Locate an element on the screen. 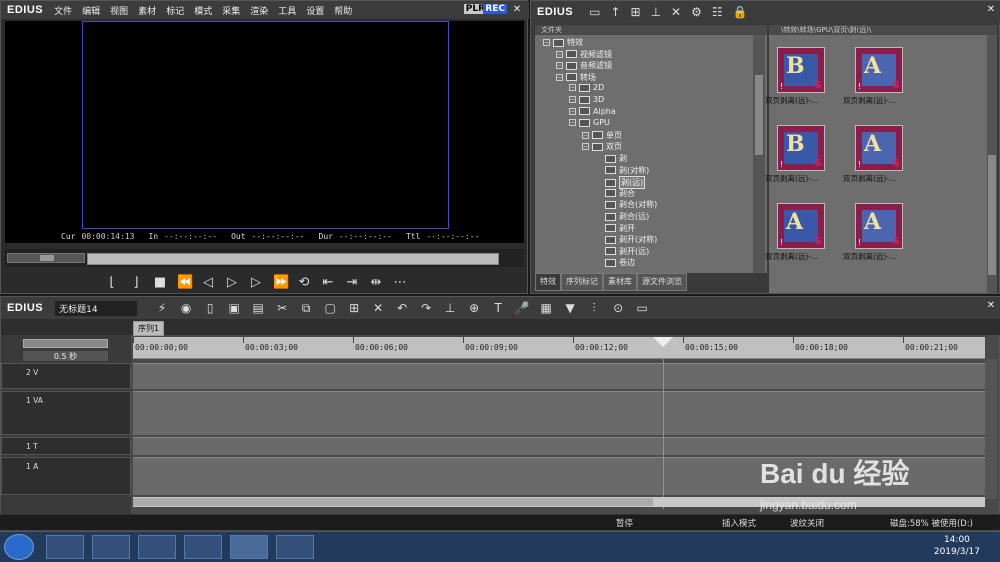  playhead-marker is located at coordinates (663, 342).